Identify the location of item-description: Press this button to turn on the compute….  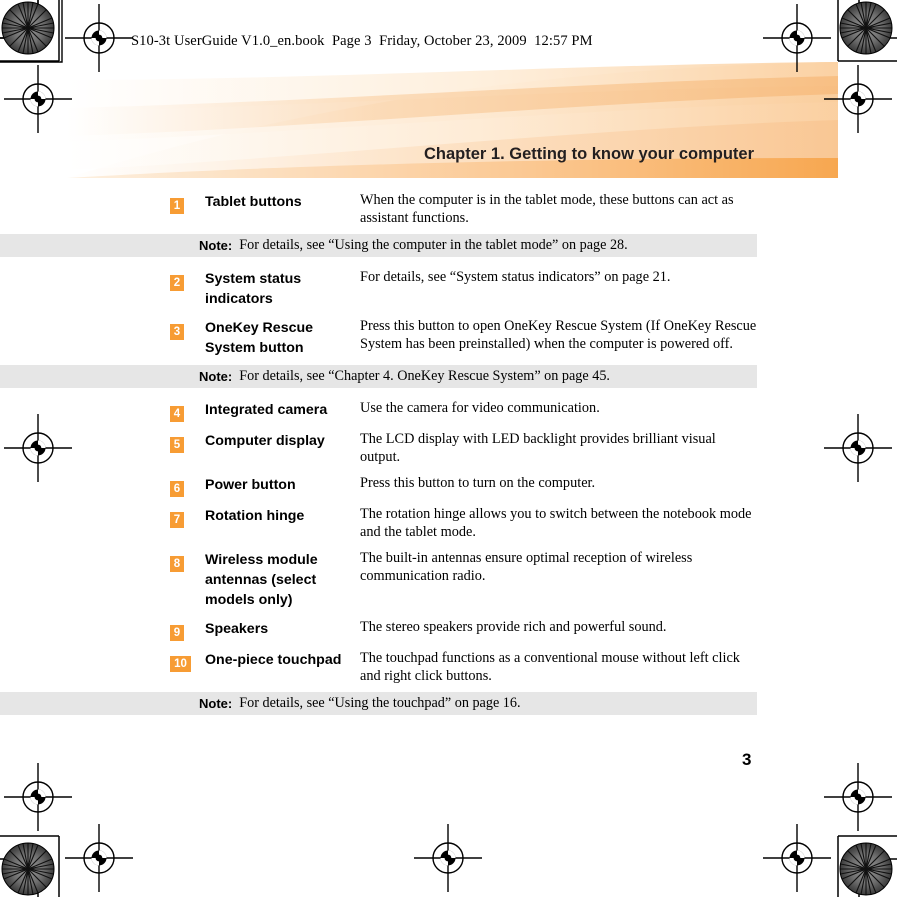
(478, 483).